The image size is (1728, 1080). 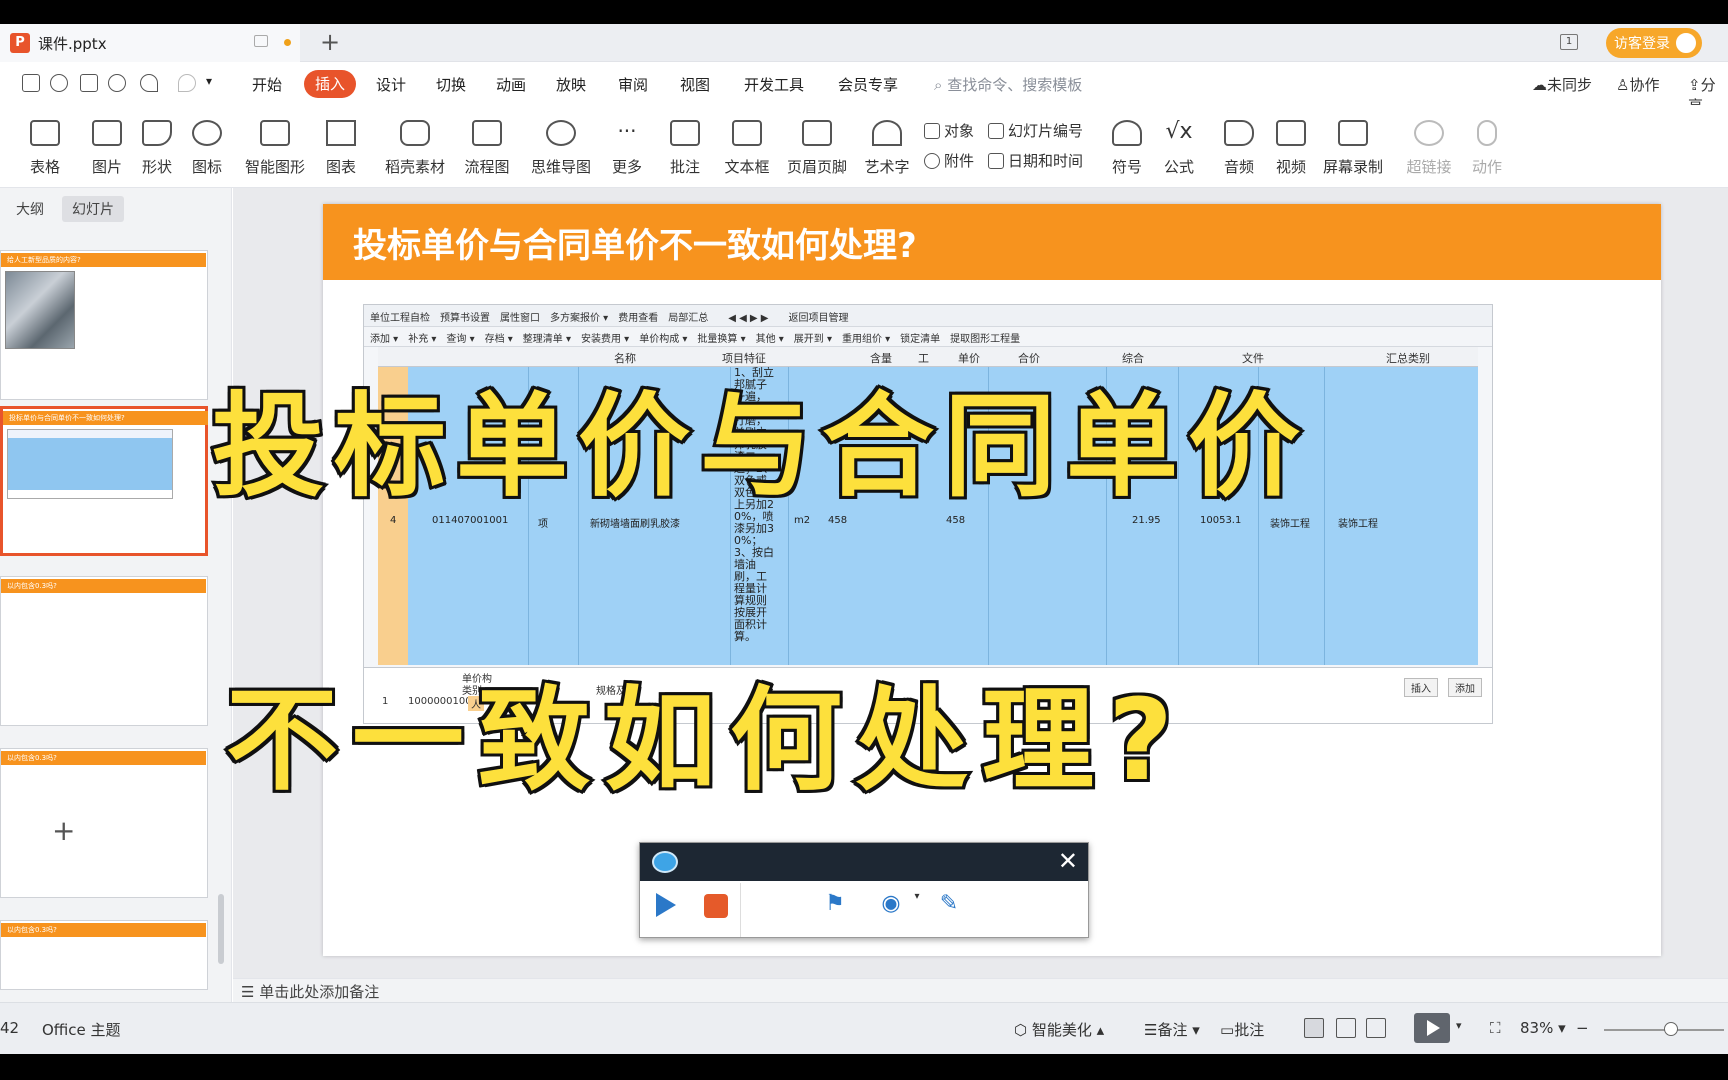 I want to click on collaborate-button: ♙协作, so click(x=1637, y=84).